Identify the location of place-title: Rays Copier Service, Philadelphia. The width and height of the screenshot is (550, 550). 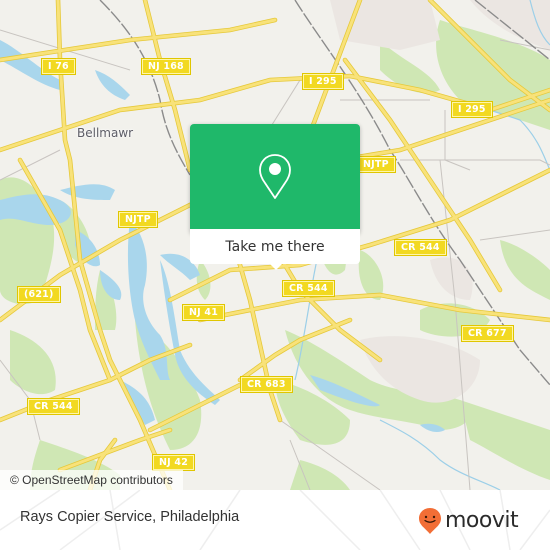
(130, 517).